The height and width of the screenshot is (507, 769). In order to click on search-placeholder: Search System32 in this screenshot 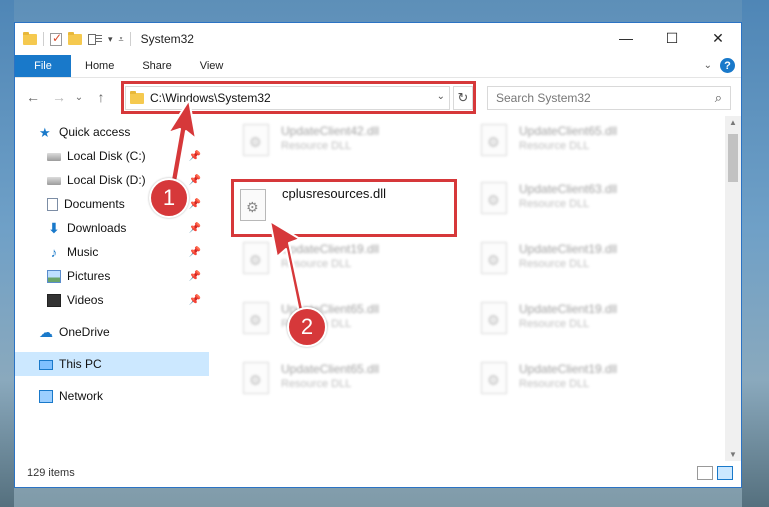, I will do `click(543, 98)`.